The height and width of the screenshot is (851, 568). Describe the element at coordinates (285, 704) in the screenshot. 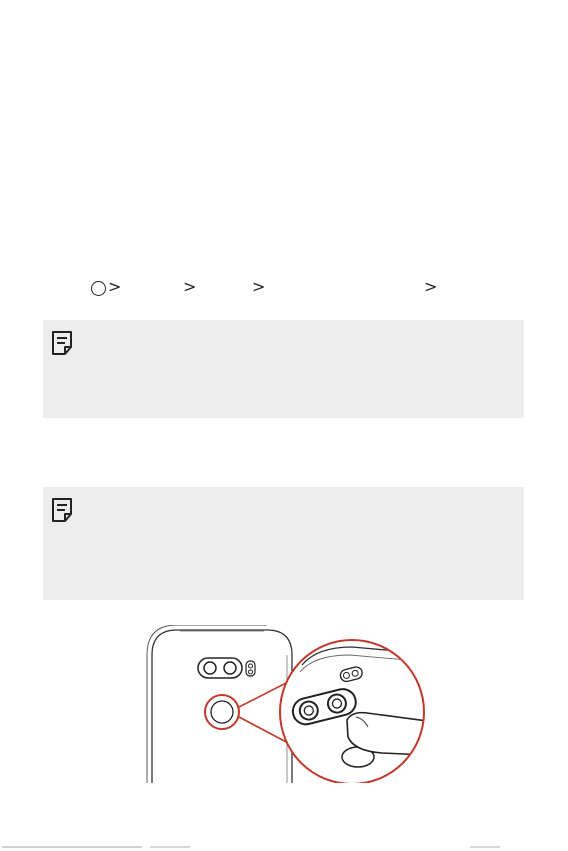

I see `fingerprint-sensor-illustration` at that location.